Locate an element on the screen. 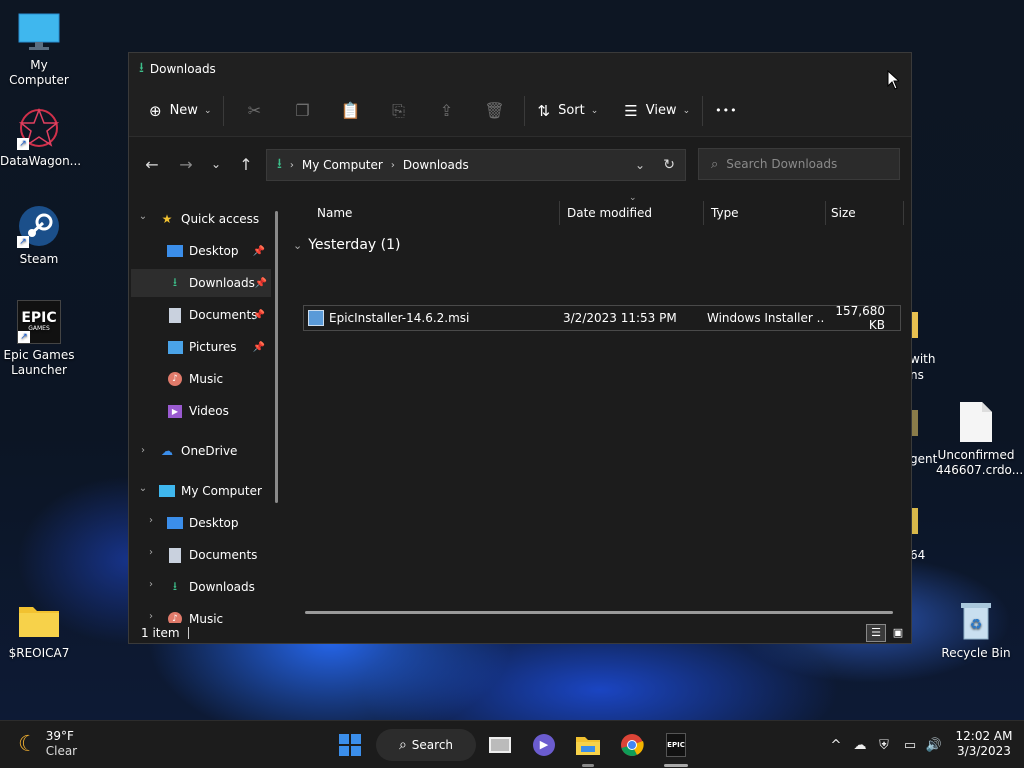 The height and width of the screenshot is (768, 1024). nav-mc-documents: Documents is located at coordinates (199, 555).